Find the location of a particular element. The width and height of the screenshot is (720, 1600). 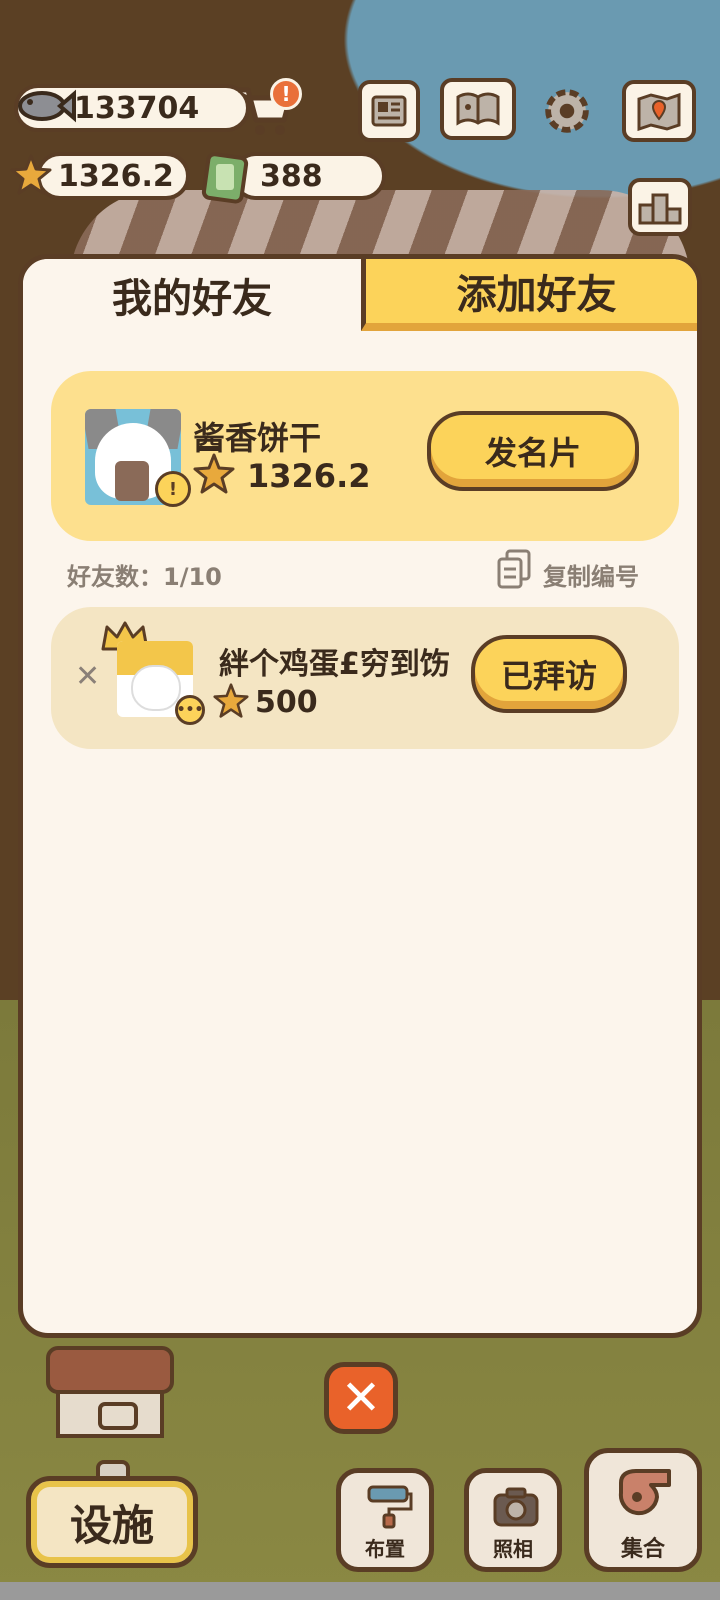

photo-button: 照相 is located at coordinates (513, 1520).